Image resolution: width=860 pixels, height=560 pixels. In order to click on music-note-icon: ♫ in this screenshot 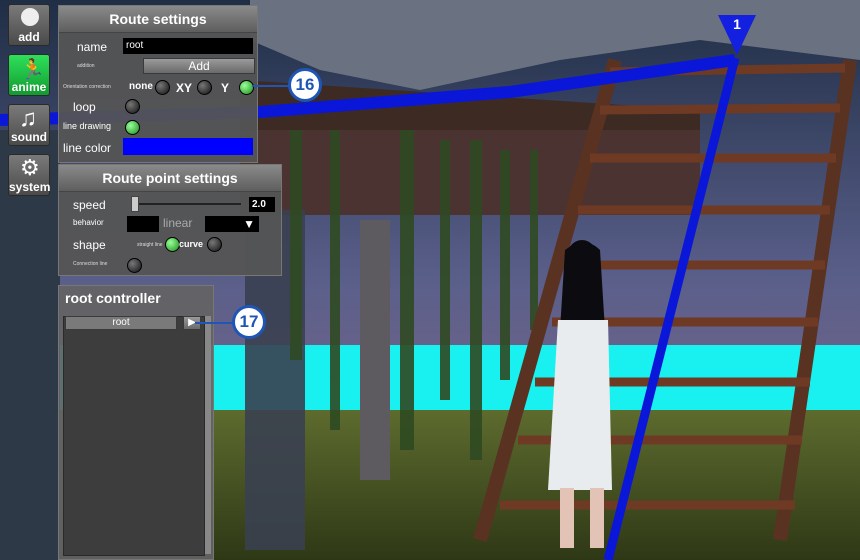, I will do `click(28, 118)`.